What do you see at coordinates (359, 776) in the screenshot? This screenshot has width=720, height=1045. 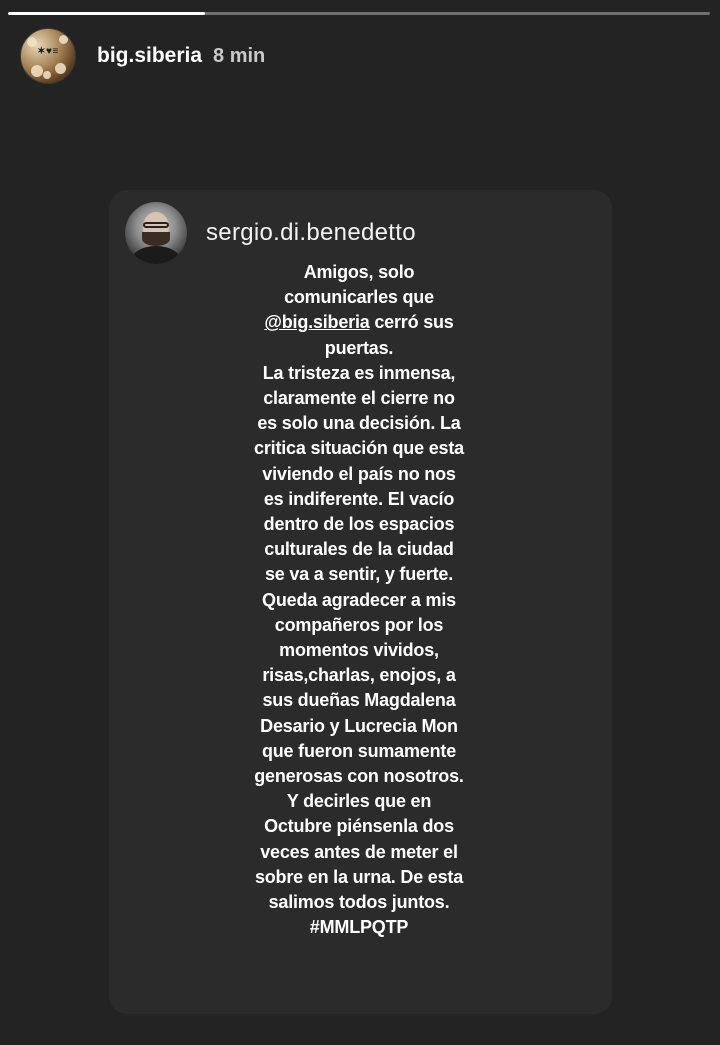 I see `post-text-line: generosas con nosotros.` at bounding box center [359, 776].